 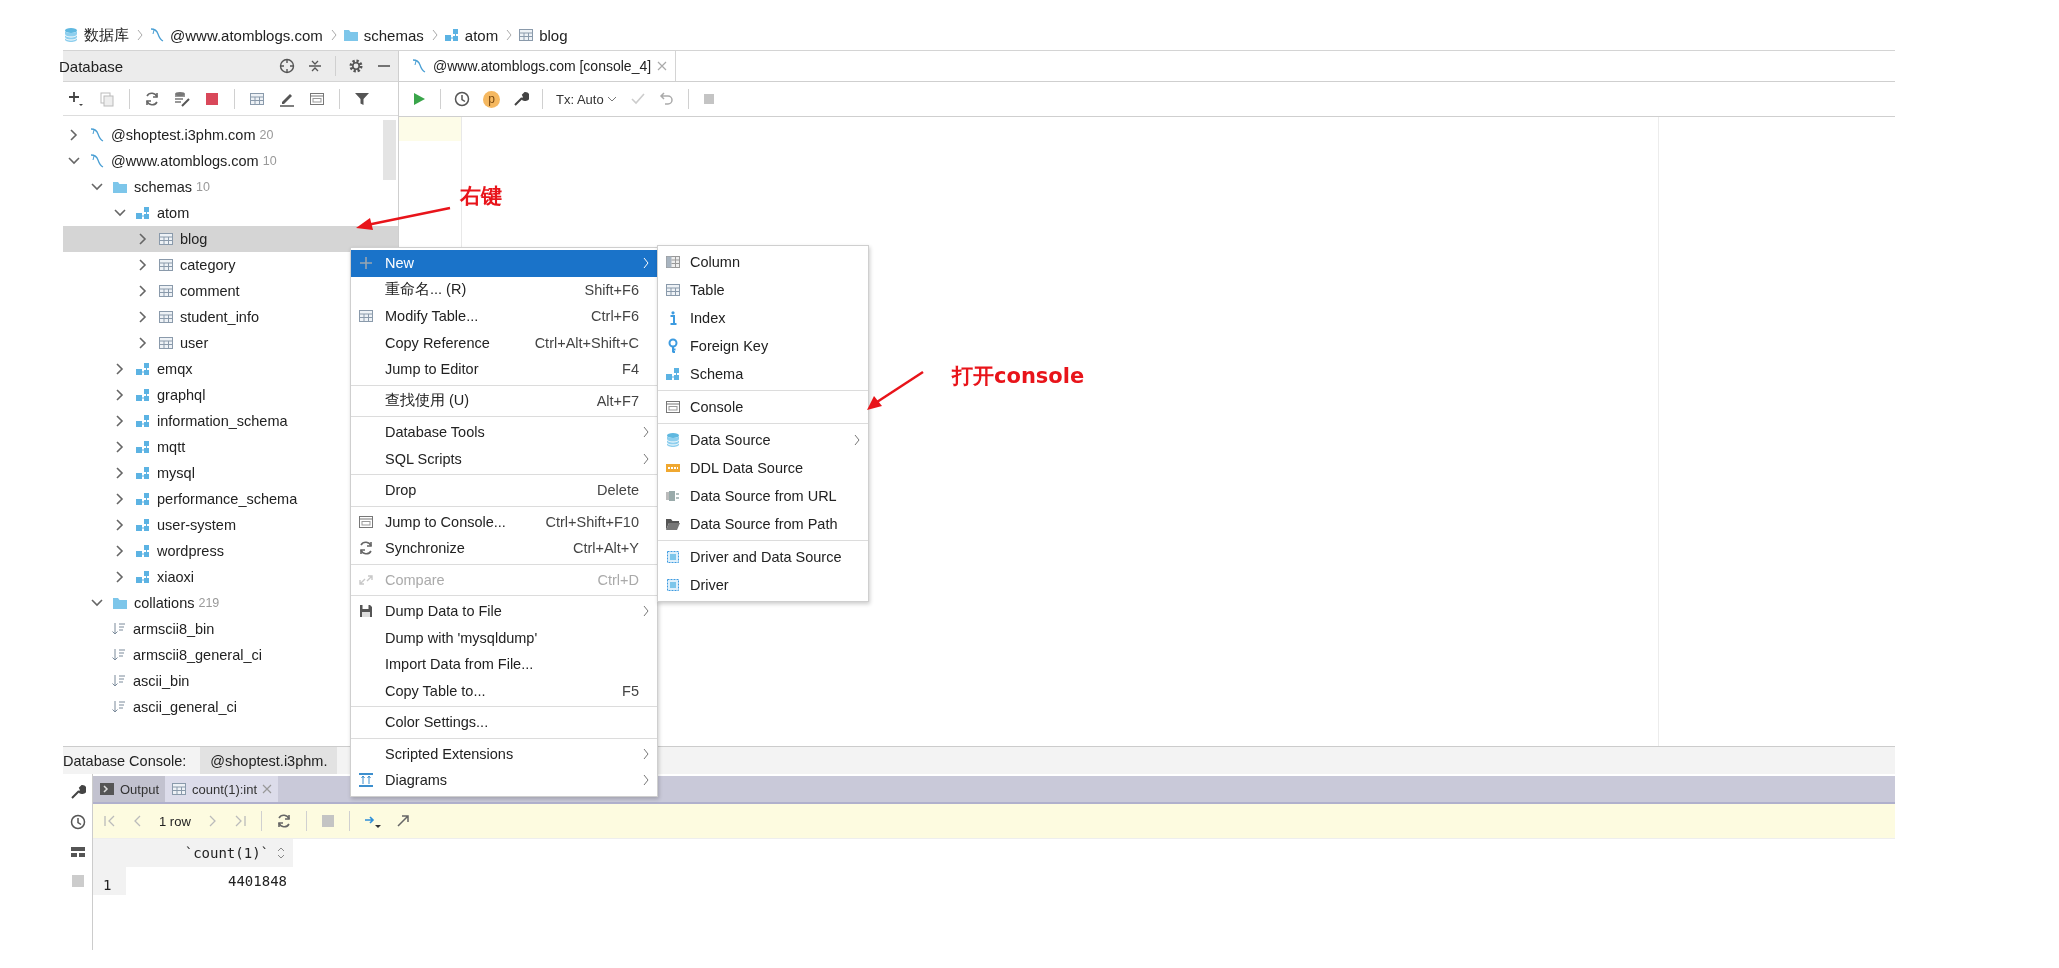 I want to click on driver-icon, so click(x=673, y=557).